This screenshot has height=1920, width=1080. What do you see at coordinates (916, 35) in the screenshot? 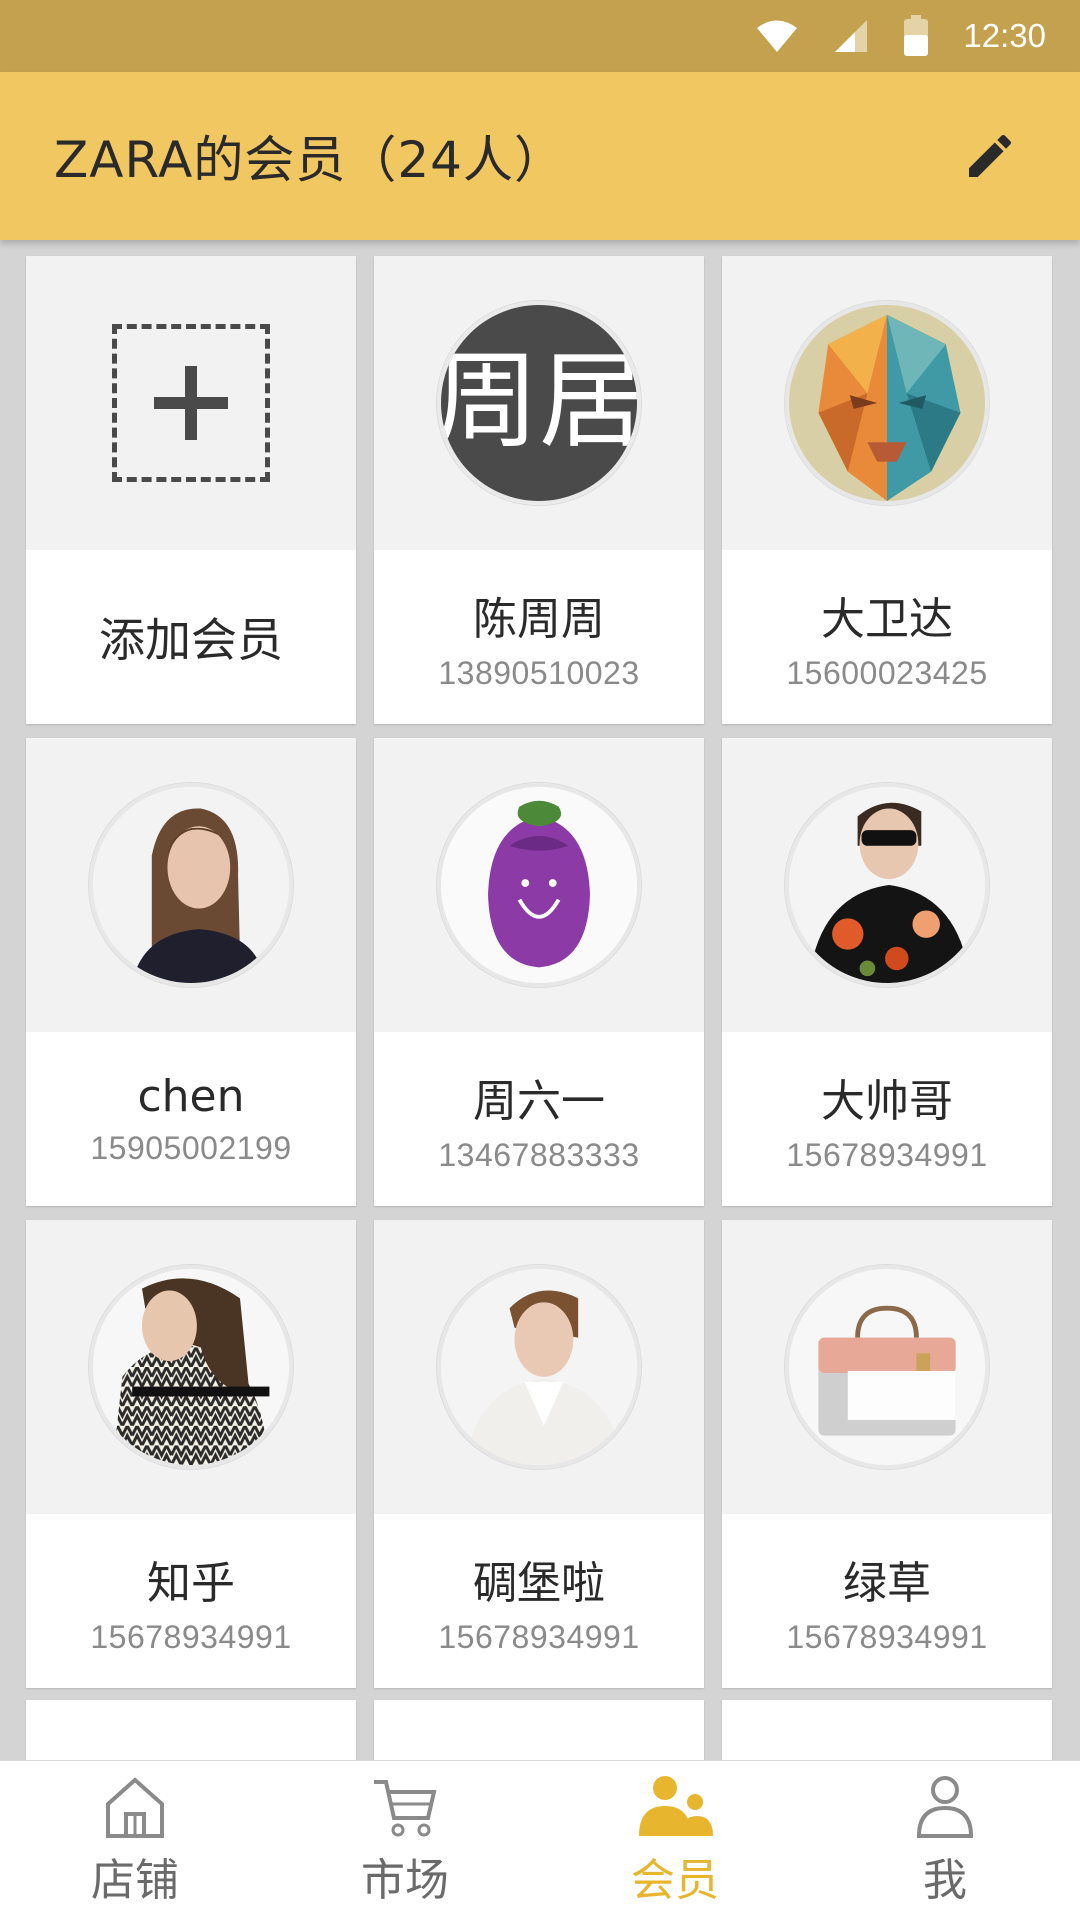
I see `battery-icon` at bounding box center [916, 35].